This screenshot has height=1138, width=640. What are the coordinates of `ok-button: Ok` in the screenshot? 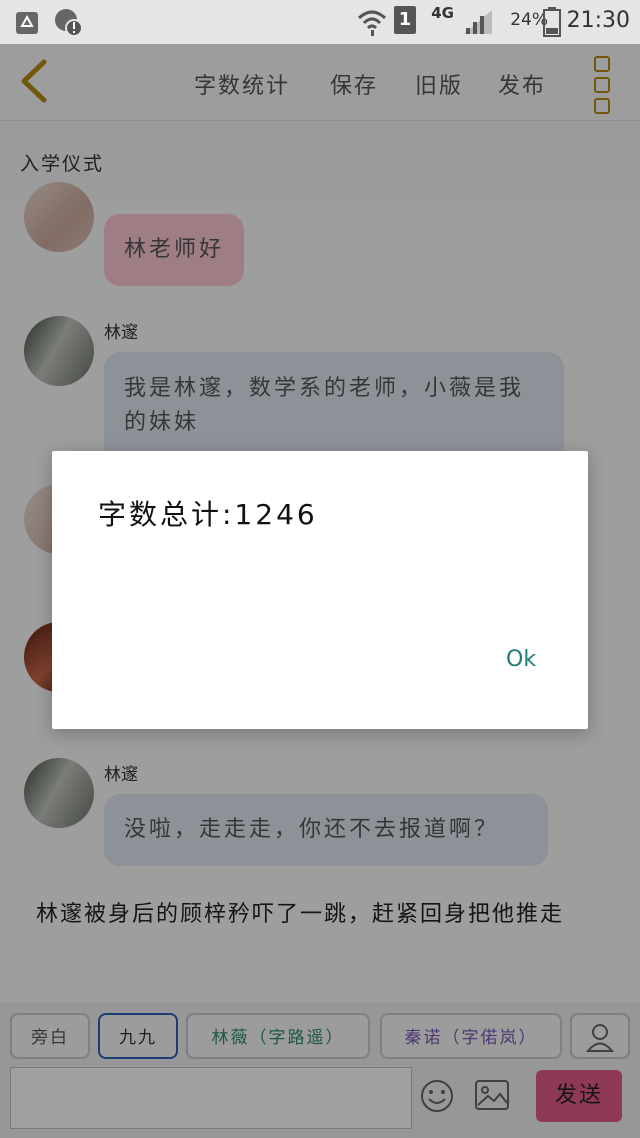 It's located at (521, 659).